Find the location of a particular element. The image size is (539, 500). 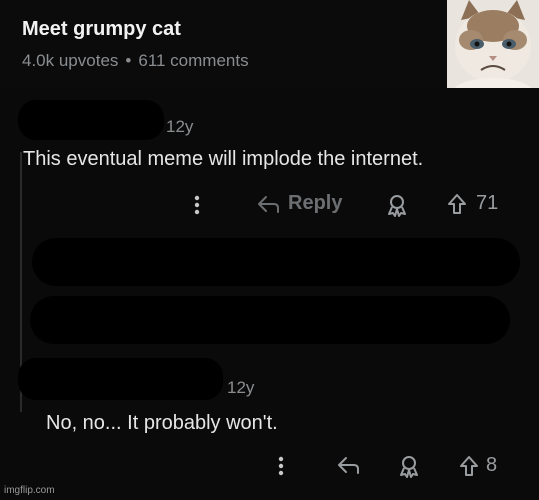

reply-label: Reply is located at coordinates (315, 203).